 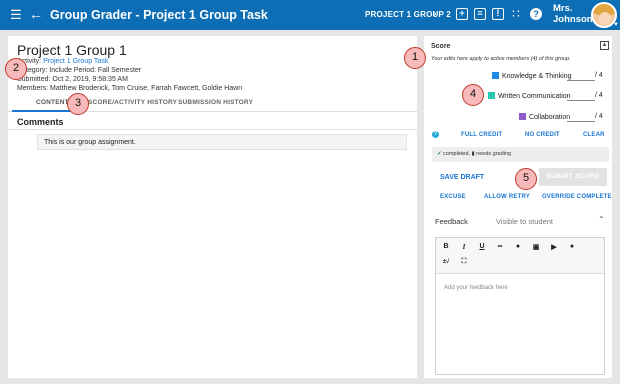 I want to click on image-icon: ▣, so click(x=536, y=247).